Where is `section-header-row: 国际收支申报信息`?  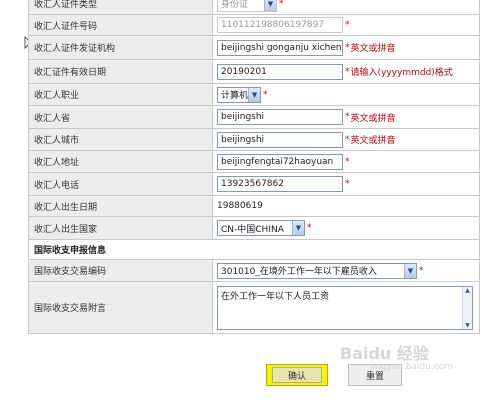
section-header-row: 国际收支申报信息 is located at coordinates (254, 249).